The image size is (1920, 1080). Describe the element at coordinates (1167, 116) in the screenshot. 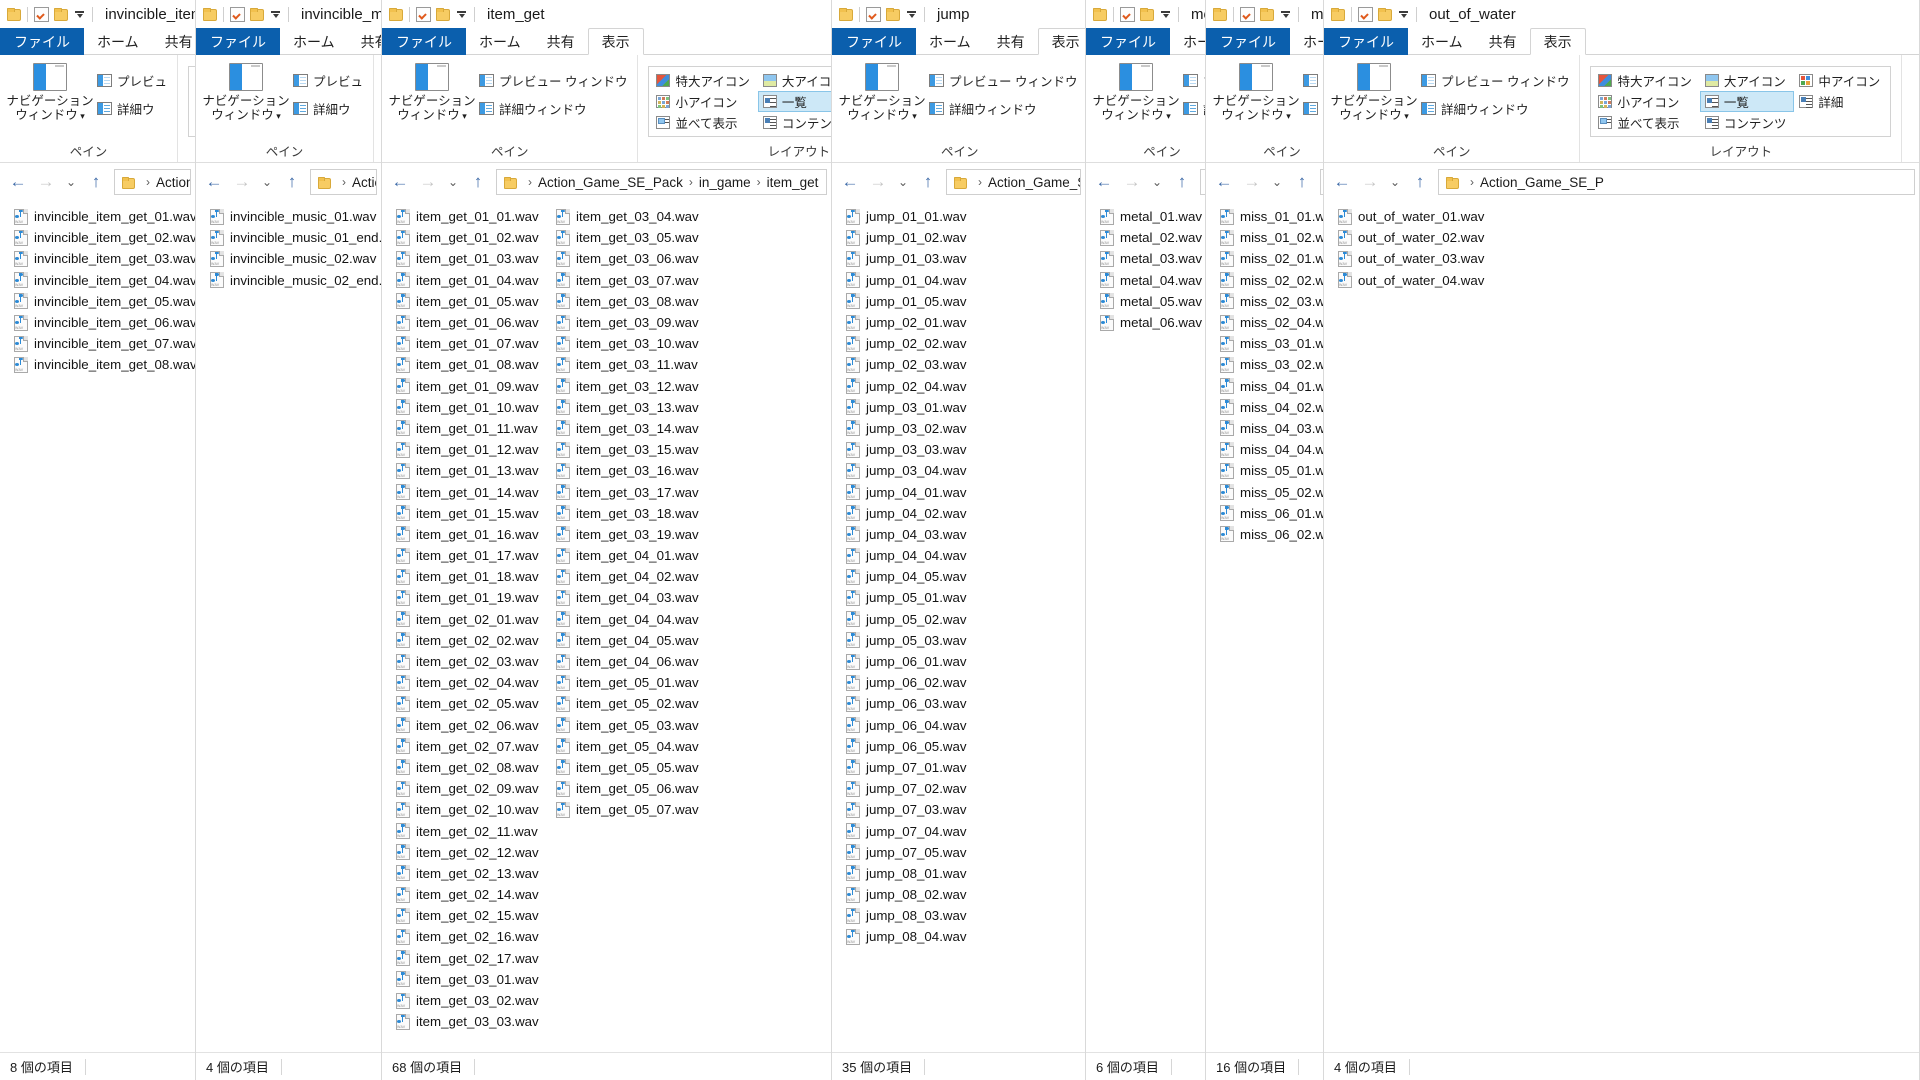

I see `chevron-down-icon: ▾` at that location.